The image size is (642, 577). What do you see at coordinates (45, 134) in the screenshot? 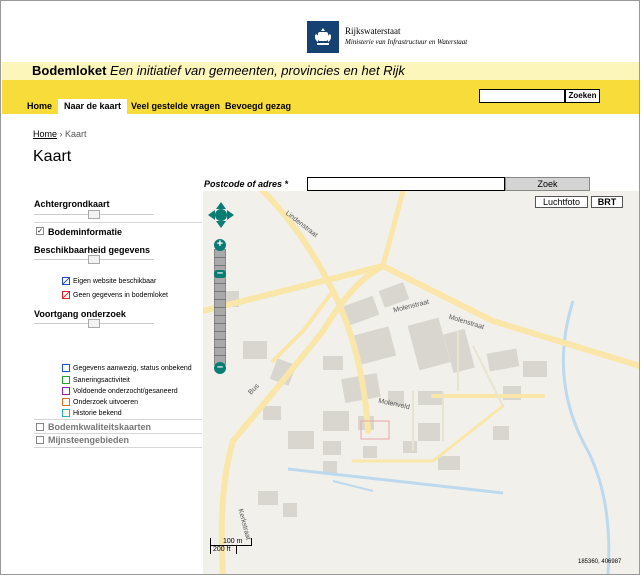
I see `breadcrumb-home-link: Home` at bounding box center [45, 134].